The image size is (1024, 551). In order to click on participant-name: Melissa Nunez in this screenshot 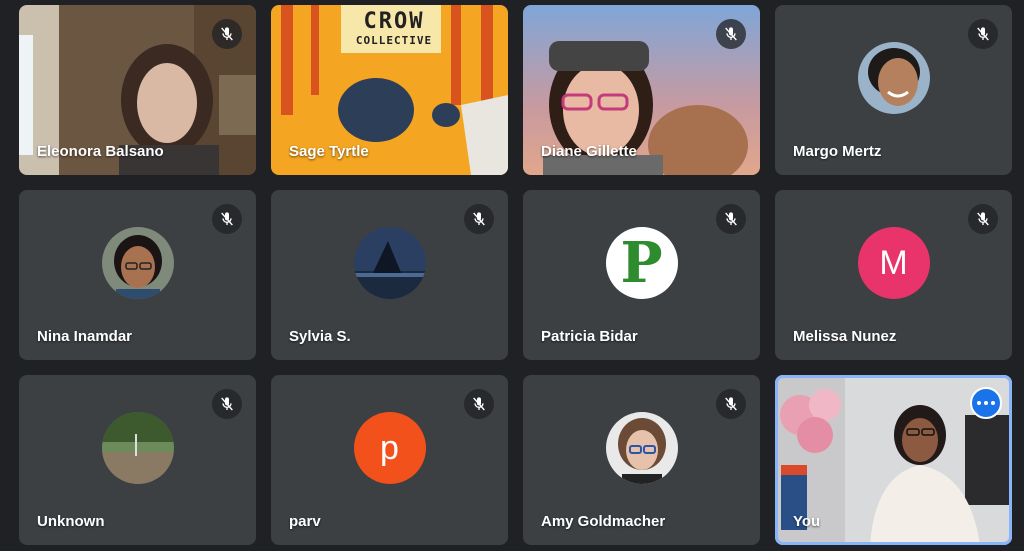, I will do `click(845, 336)`.